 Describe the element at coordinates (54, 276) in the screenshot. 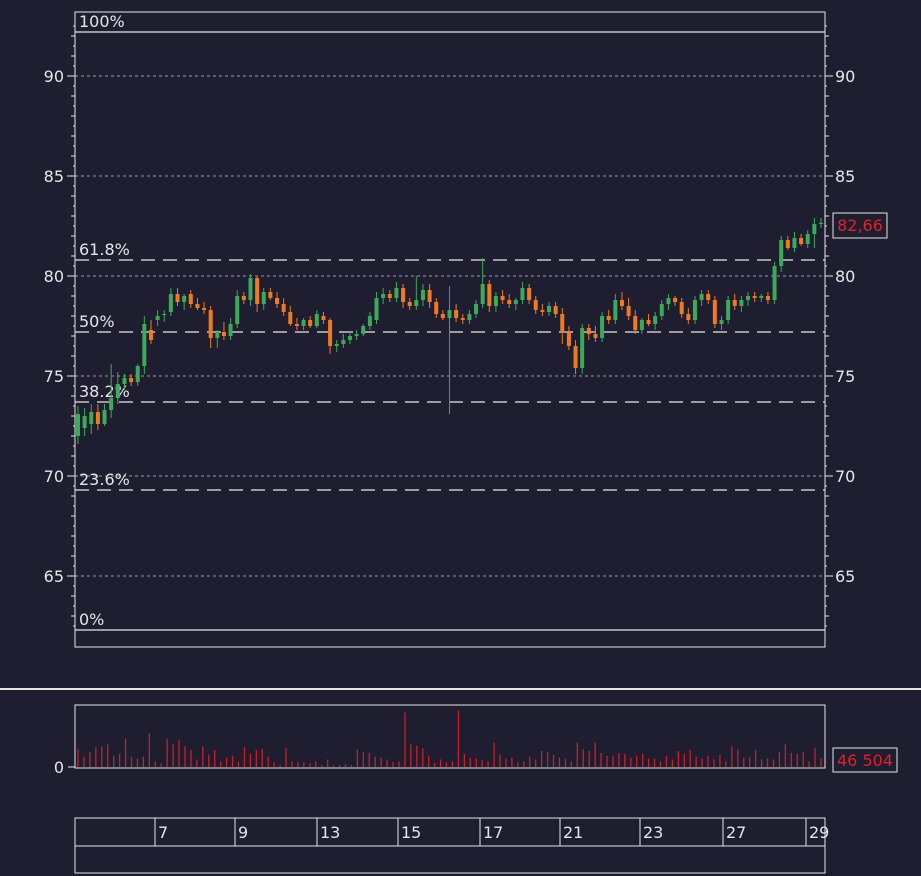

I see `y-tick-label-left: 80` at that location.